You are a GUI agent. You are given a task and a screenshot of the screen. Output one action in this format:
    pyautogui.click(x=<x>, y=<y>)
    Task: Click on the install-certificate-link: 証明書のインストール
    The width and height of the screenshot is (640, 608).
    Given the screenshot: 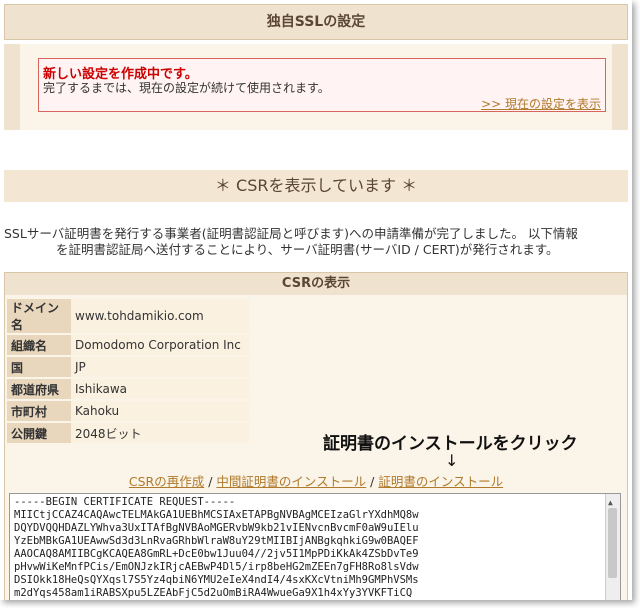 What is the action you would take?
    pyautogui.click(x=440, y=481)
    